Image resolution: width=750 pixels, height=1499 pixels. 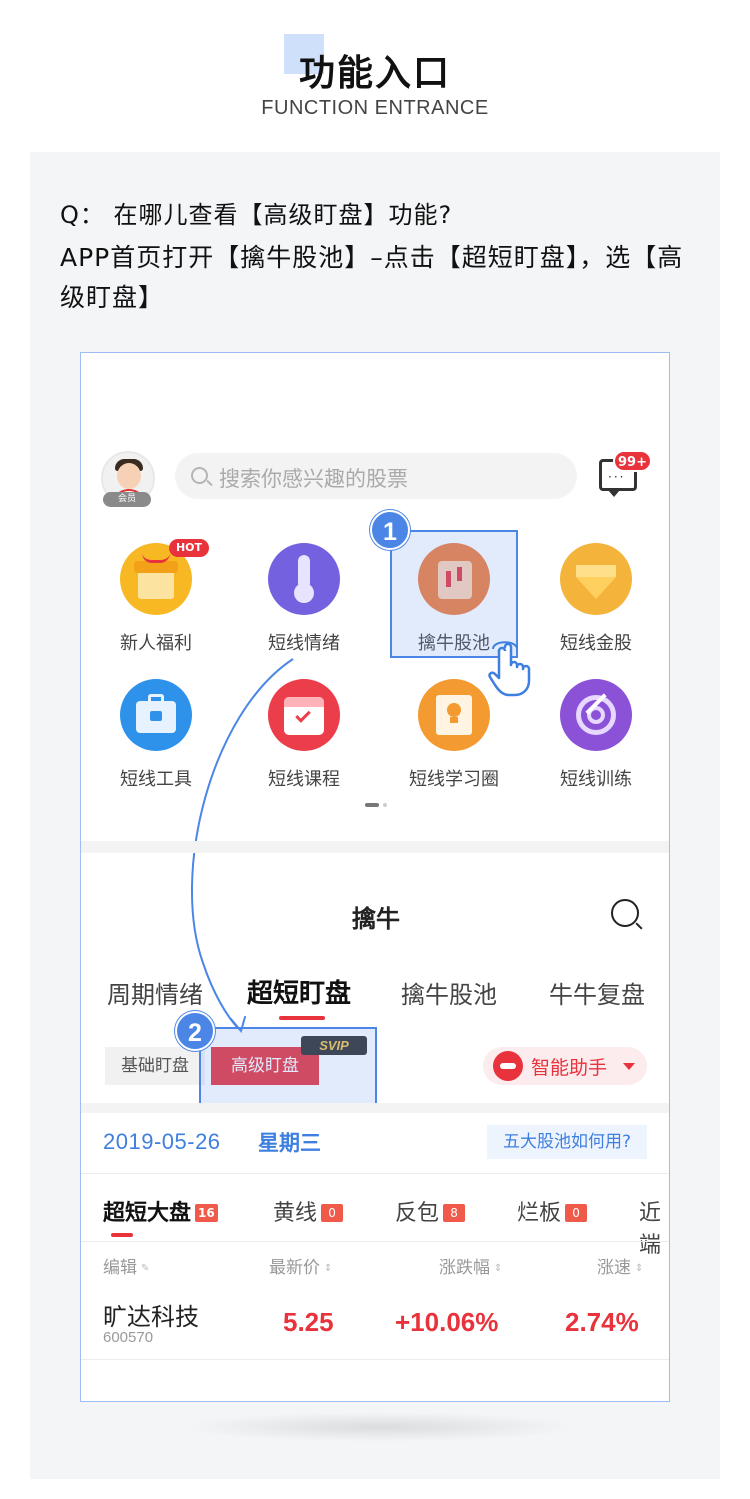 What do you see at coordinates (596, 779) in the screenshot?
I see `grid-label: 短线训练` at bounding box center [596, 779].